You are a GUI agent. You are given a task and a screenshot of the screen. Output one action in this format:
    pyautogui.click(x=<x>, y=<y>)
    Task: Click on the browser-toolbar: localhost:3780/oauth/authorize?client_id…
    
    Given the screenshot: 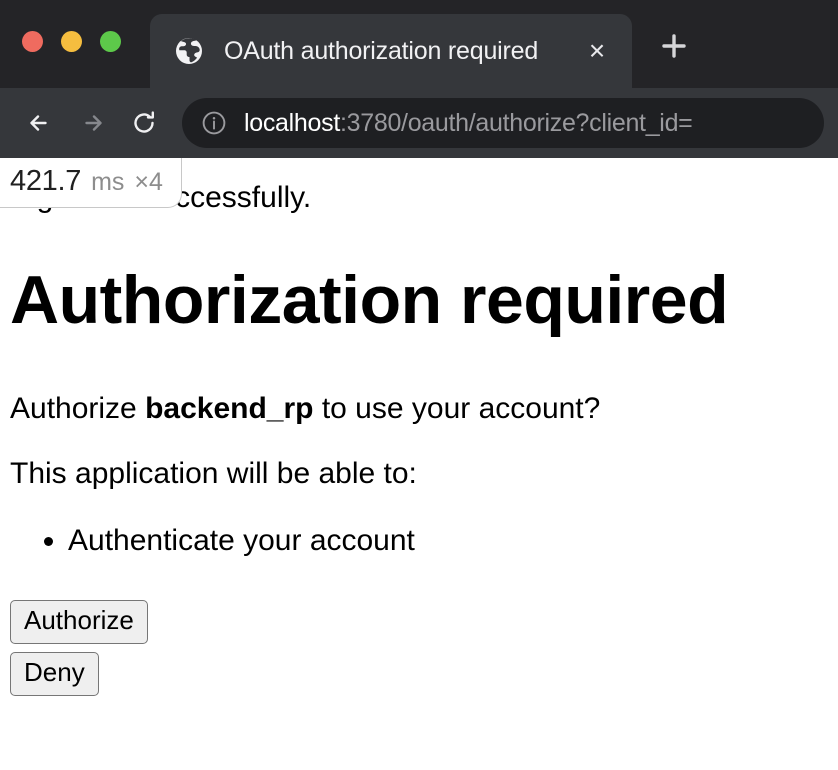 What is the action you would take?
    pyautogui.click(x=419, y=123)
    